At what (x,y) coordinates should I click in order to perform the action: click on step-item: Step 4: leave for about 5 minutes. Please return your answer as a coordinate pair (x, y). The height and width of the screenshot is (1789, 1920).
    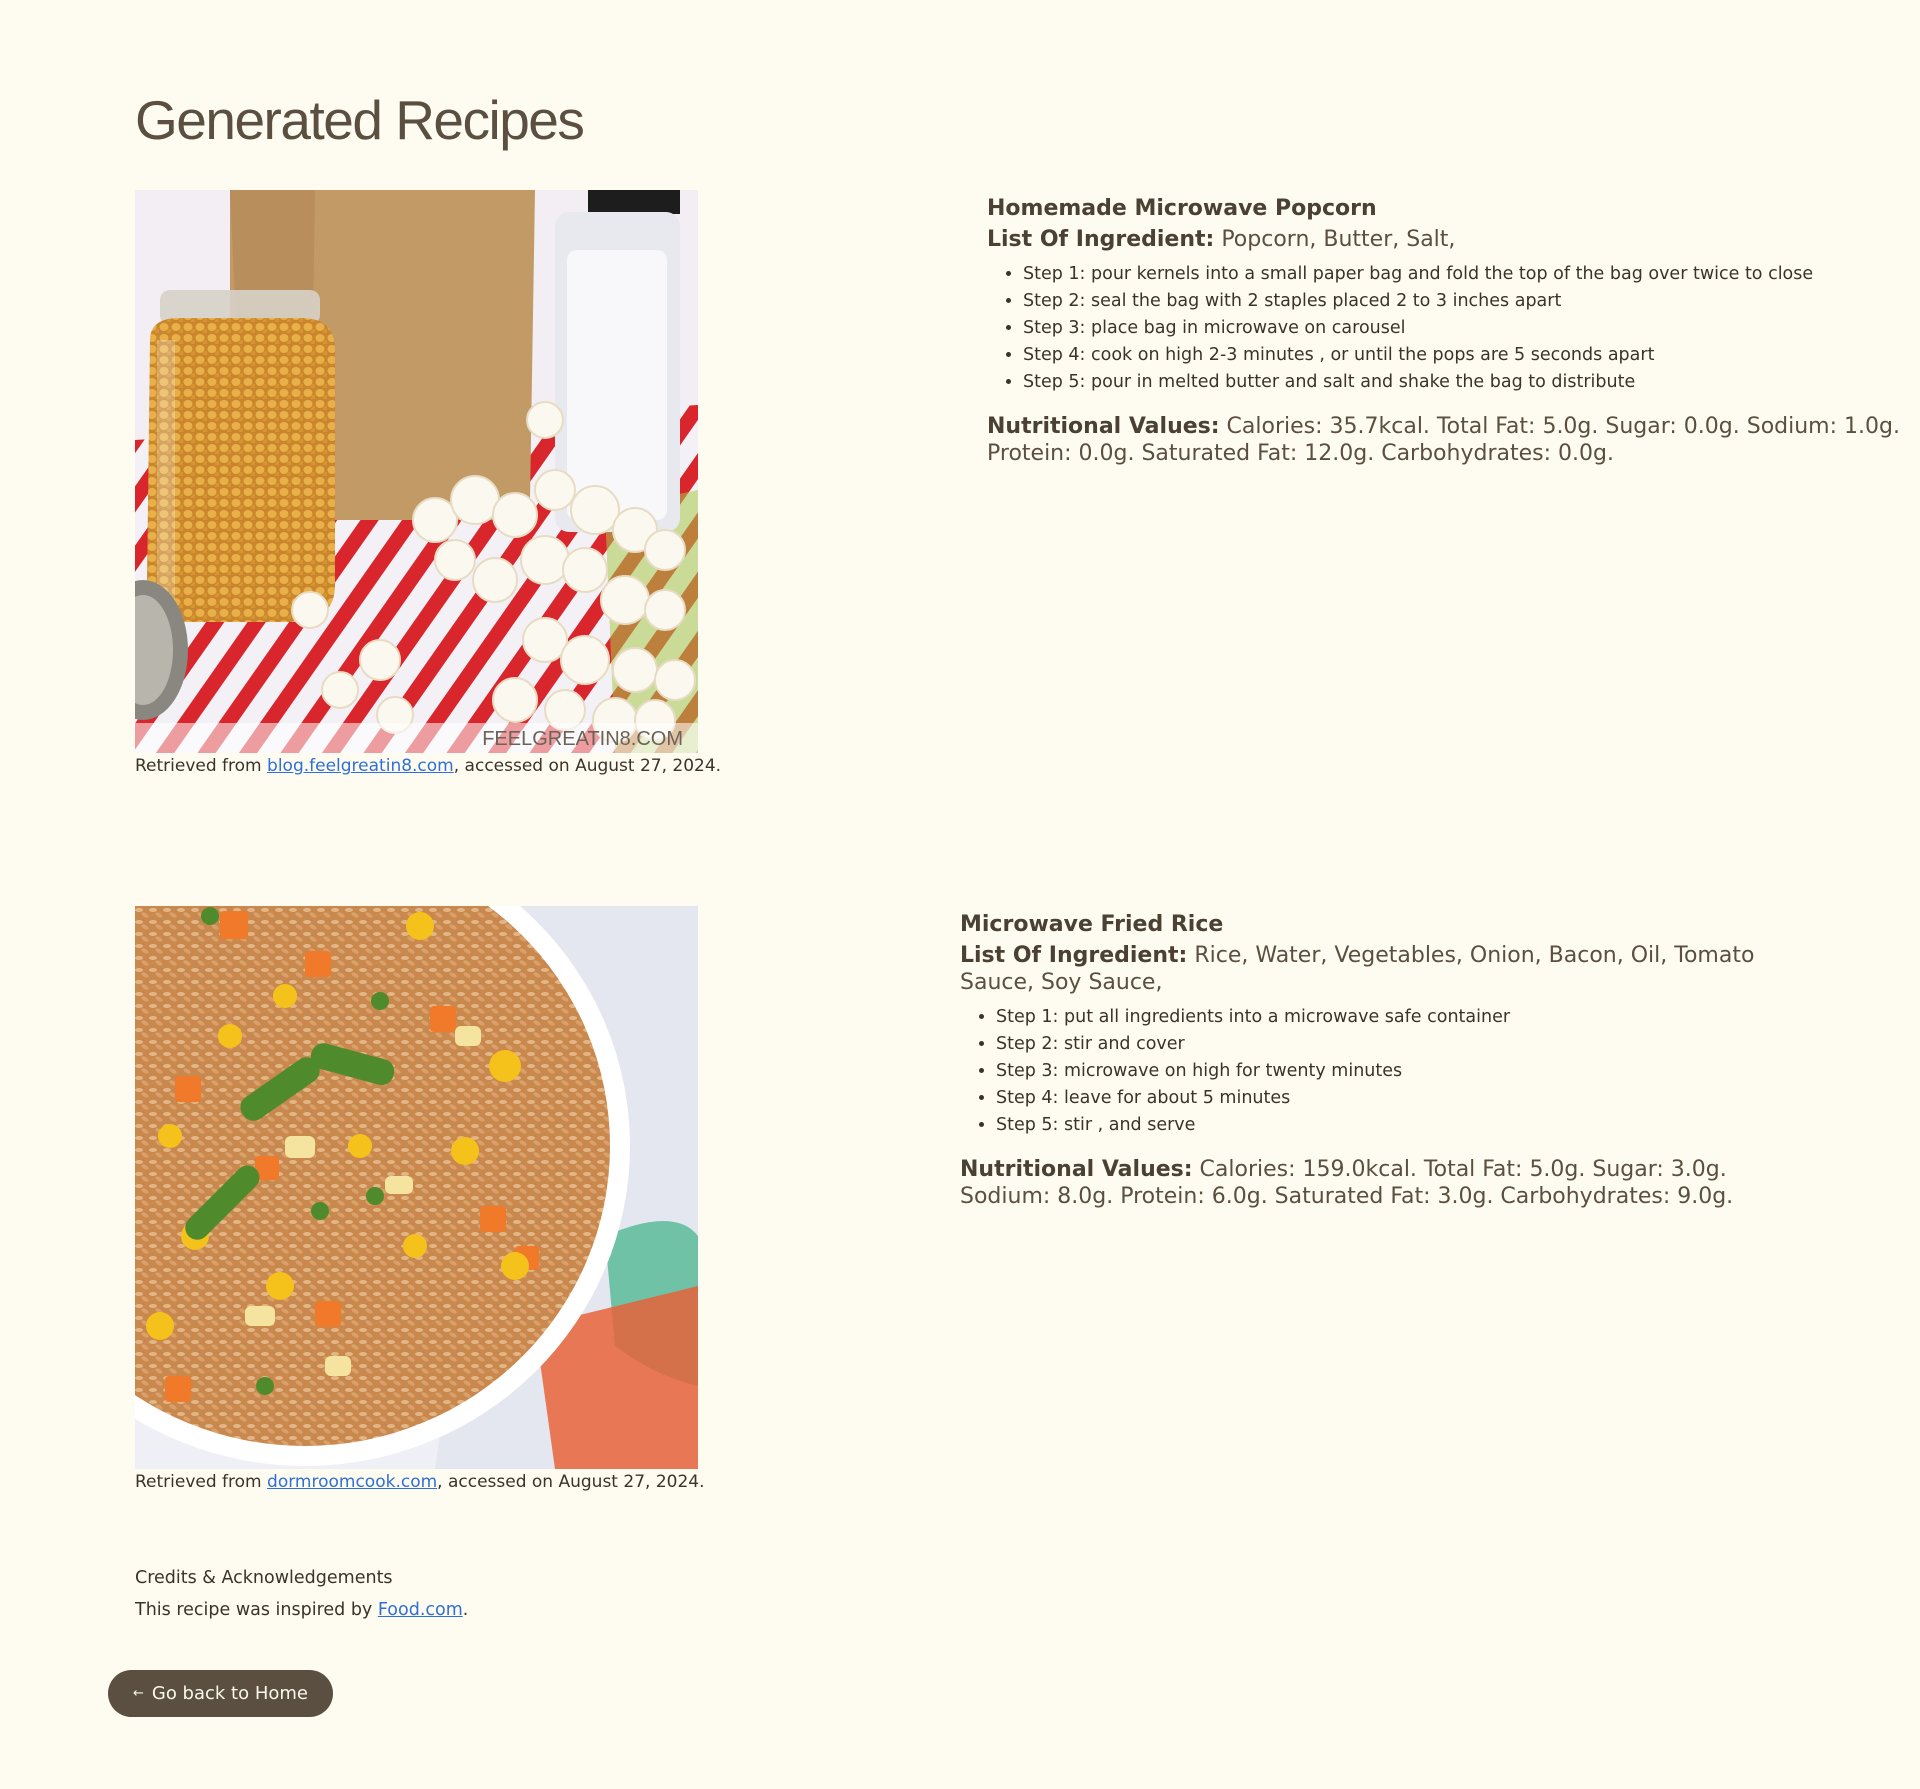
    Looking at the image, I should click on (1378, 1098).